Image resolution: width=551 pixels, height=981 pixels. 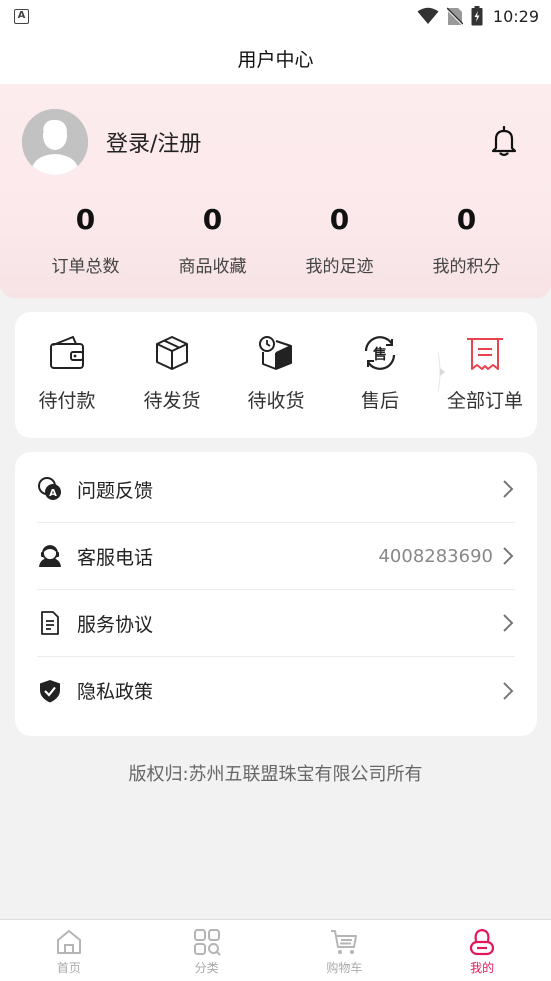 What do you see at coordinates (50, 623) in the screenshot?
I see `document-icon` at bounding box center [50, 623].